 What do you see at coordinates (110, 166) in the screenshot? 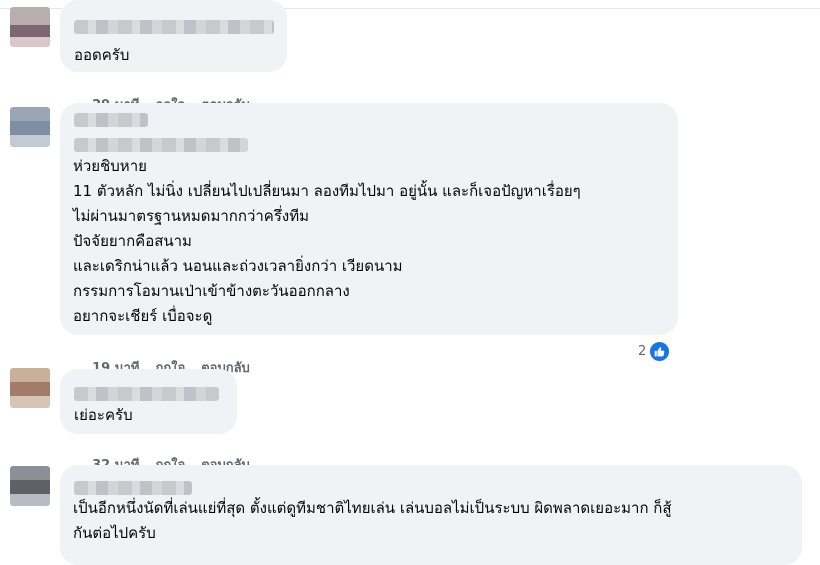
I see `comment-line: ห่วยชิบหาย` at bounding box center [110, 166].